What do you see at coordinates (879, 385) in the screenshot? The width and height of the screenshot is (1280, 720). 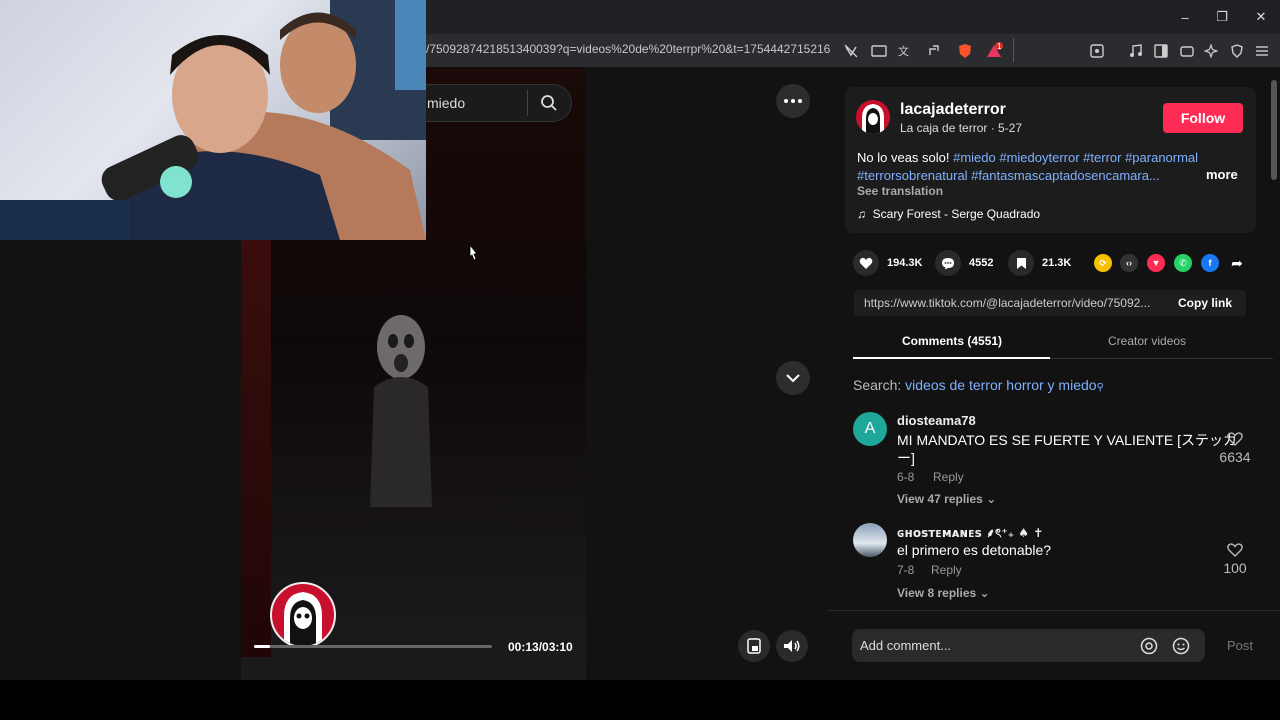 I see `search-prefix: Search:` at bounding box center [879, 385].